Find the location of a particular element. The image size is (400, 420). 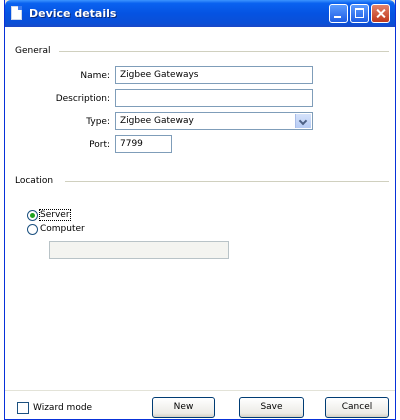

wizard-mode-checkbox is located at coordinates (23, 408).